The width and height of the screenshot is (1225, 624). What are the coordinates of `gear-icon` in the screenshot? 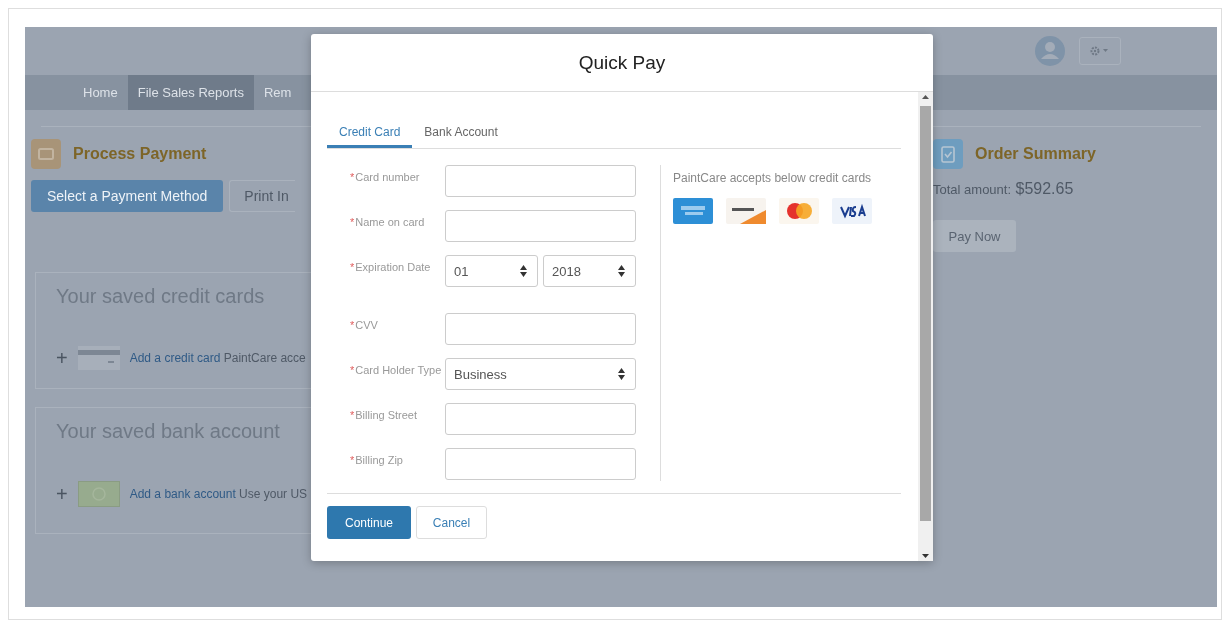 It's located at (1100, 51).